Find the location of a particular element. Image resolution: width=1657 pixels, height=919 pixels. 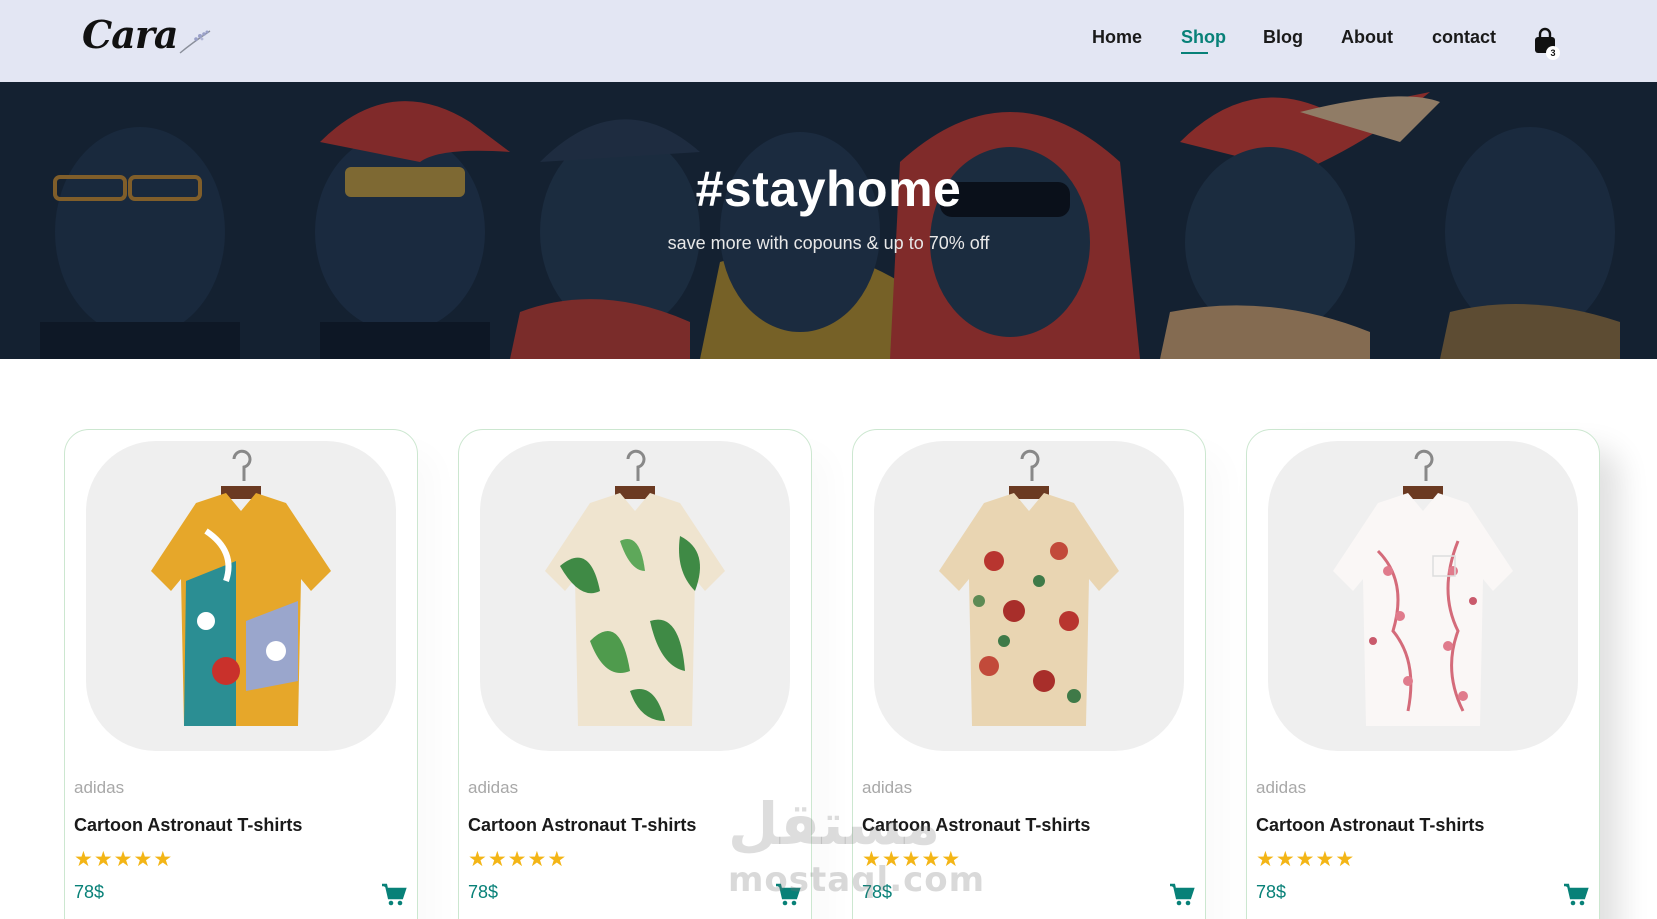

site-header: Cara Home Shop Blog About contact 3 is located at coordinates (828, 41).